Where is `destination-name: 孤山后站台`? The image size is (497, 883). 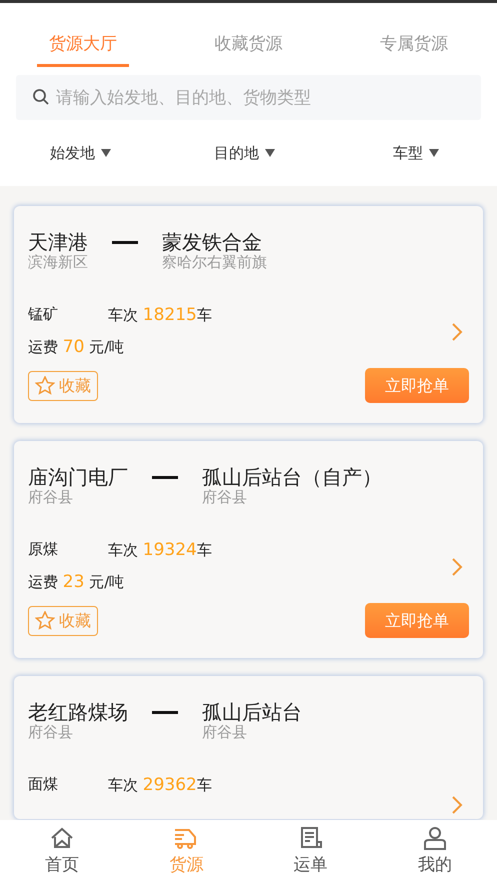
destination-name: 孤山后站台 is located at coordinates (252, 712).